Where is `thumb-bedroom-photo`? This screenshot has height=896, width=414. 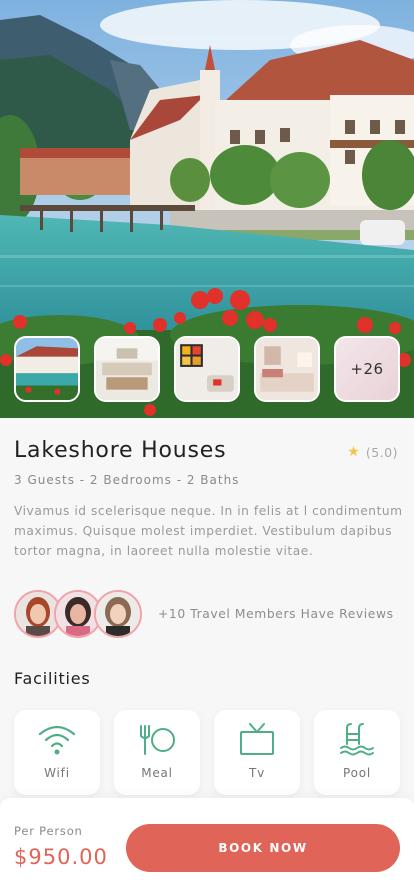 thumb-bedroom-photo is located at coordinates (287, 369).